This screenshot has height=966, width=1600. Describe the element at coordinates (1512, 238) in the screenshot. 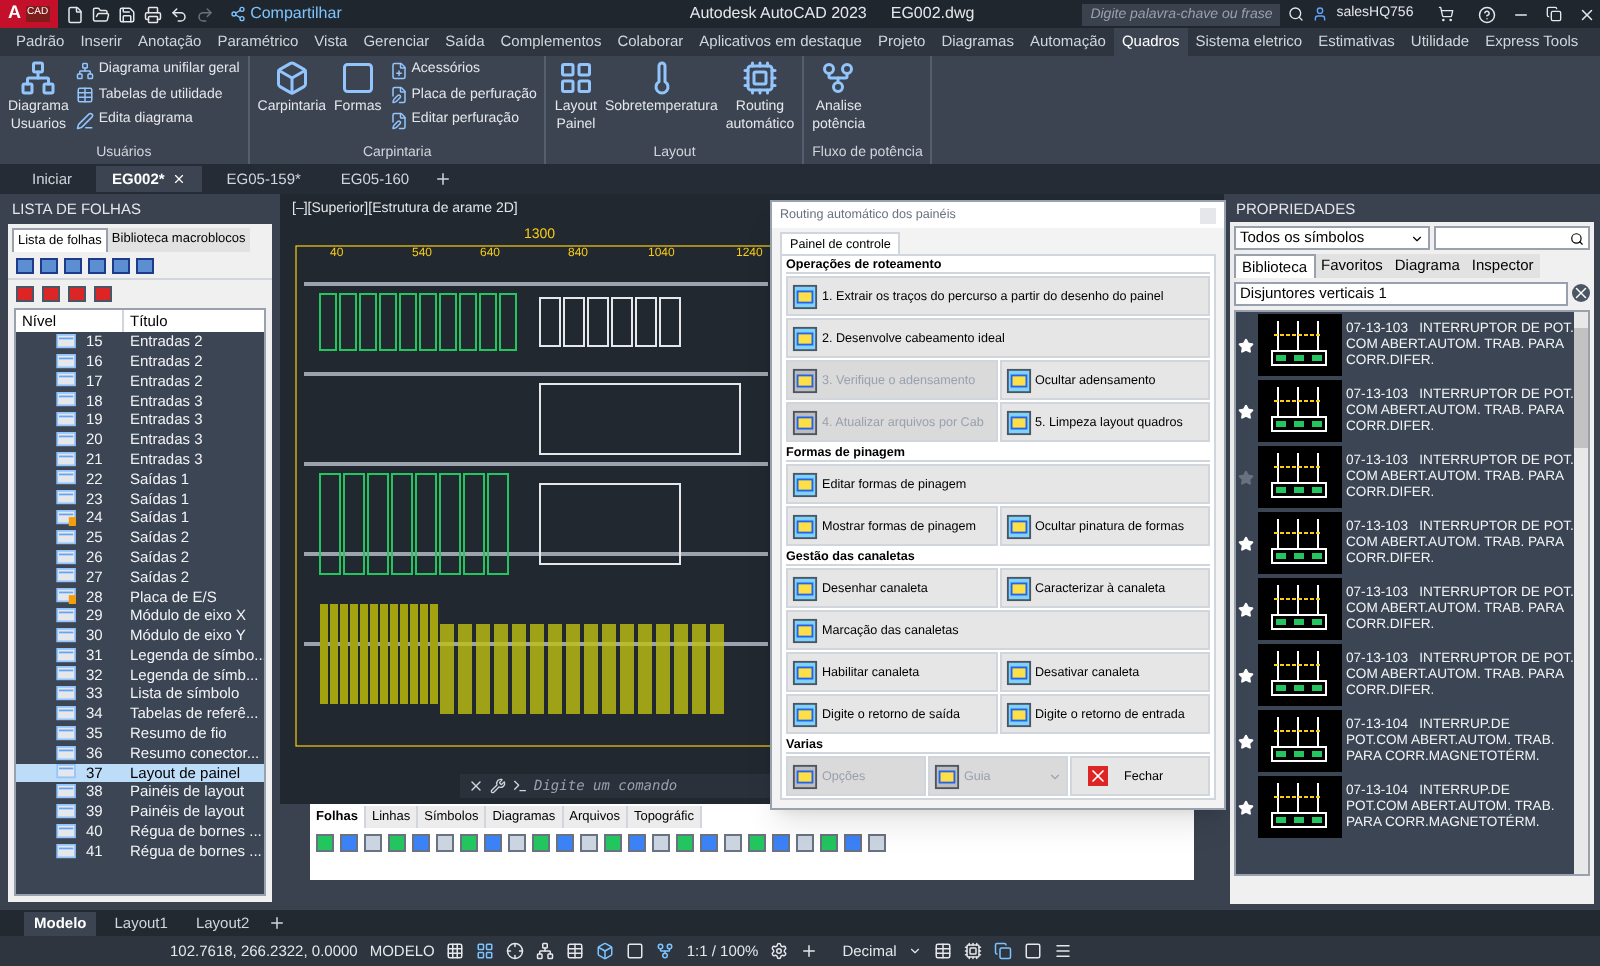

I see `search-field` at that location.